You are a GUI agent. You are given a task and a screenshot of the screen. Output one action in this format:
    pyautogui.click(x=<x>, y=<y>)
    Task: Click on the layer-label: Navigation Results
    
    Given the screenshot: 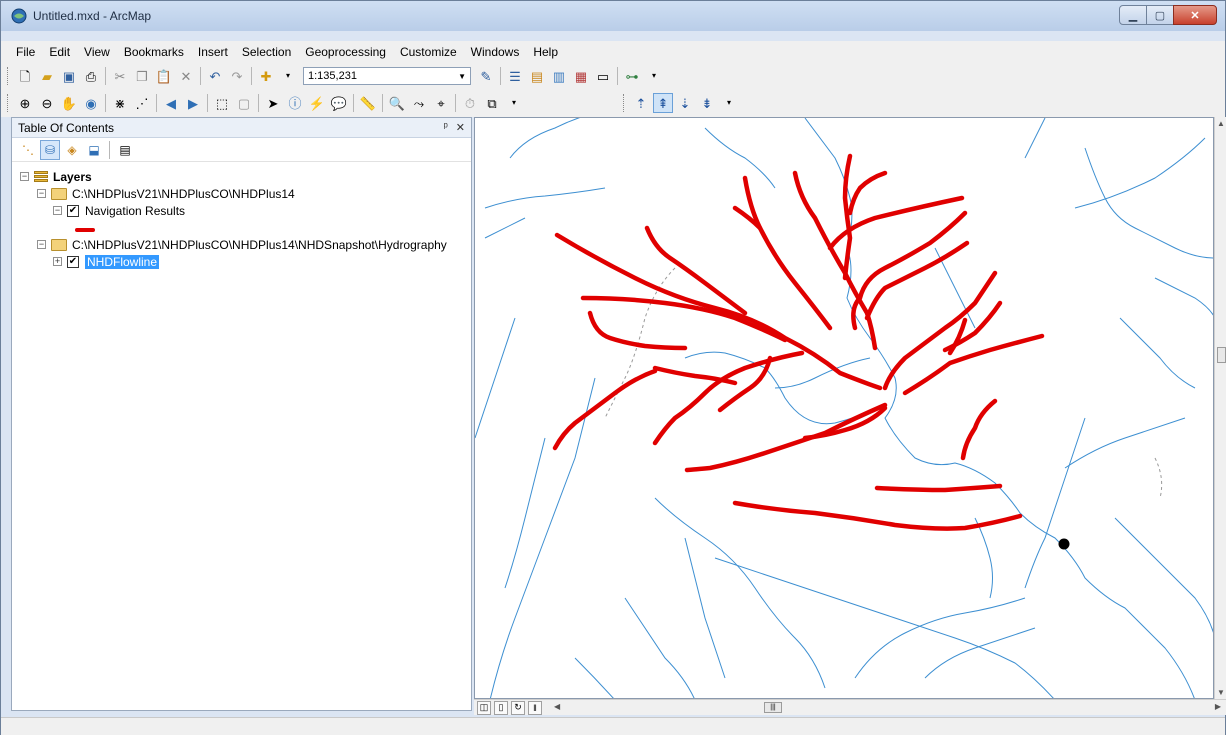 What is the action you would take?
    pyautogui.click(x=135, y=211)
    